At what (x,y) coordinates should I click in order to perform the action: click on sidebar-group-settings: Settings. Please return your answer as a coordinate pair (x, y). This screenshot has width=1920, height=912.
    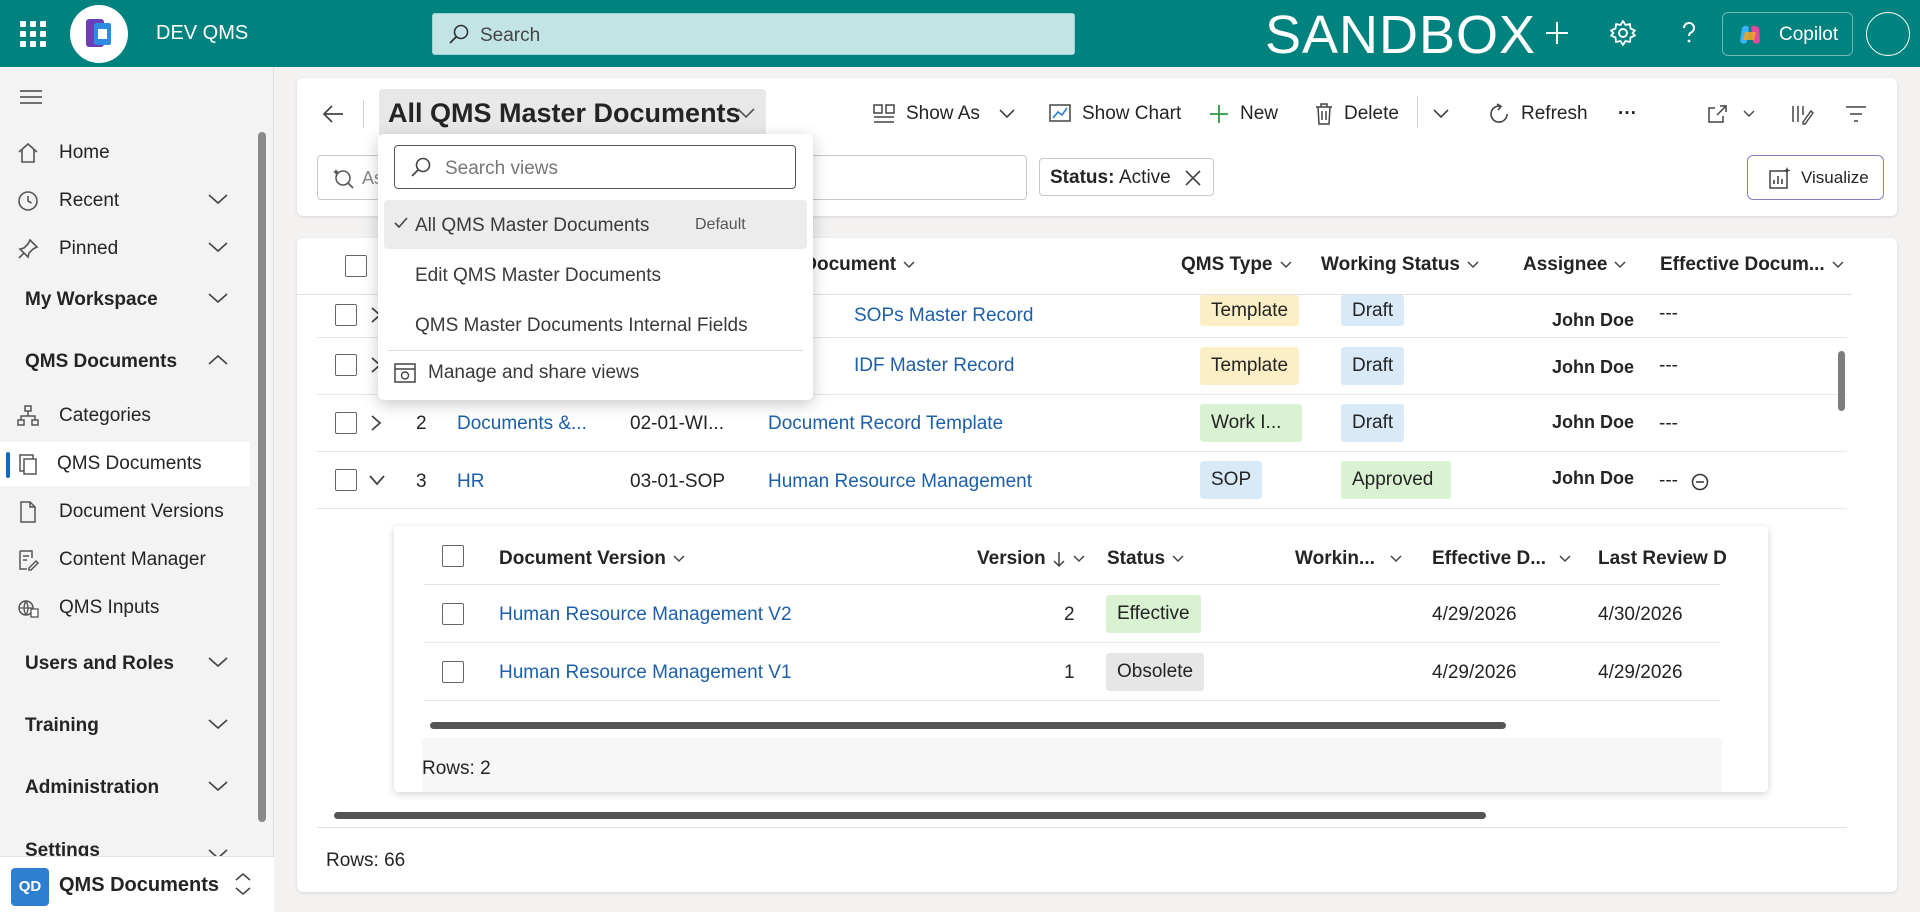
    Looking at the image, I should click on (125, 841).